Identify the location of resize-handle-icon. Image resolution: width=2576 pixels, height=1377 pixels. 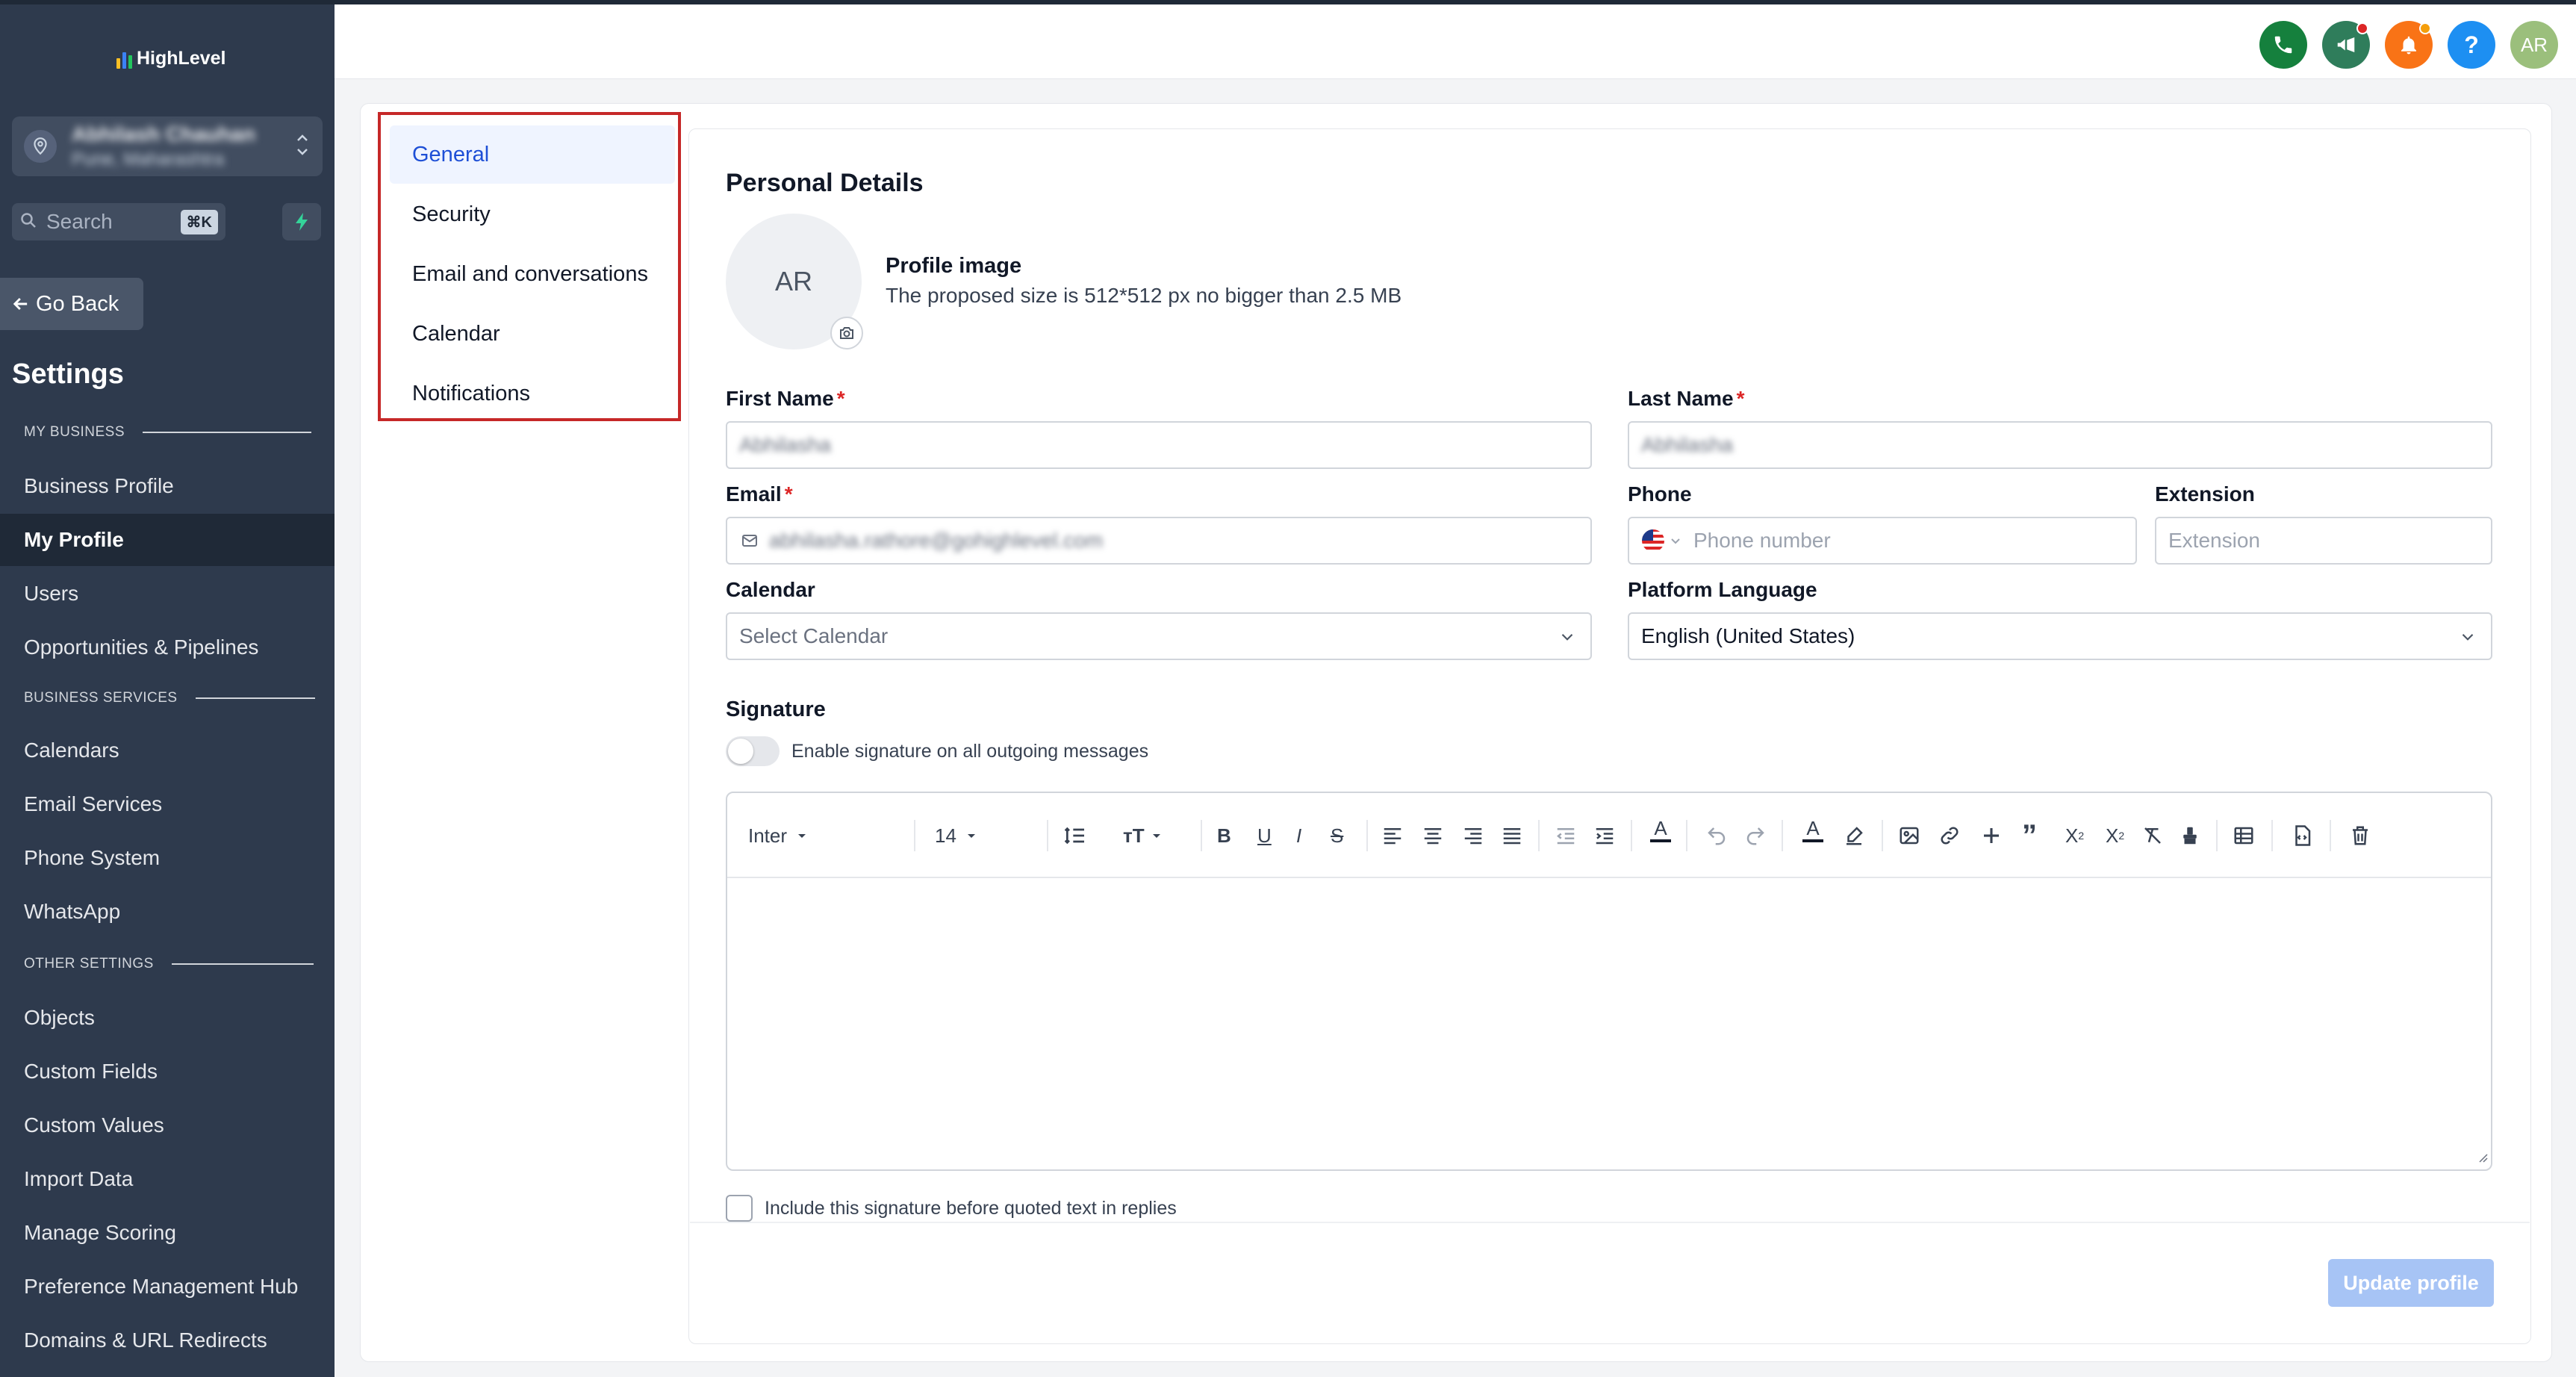
(2482, 1158).